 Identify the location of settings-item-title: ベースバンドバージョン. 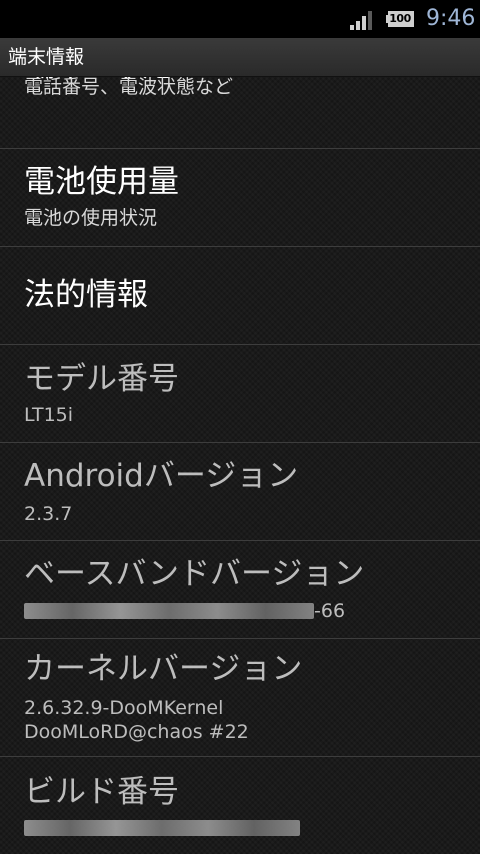
(194, 574).